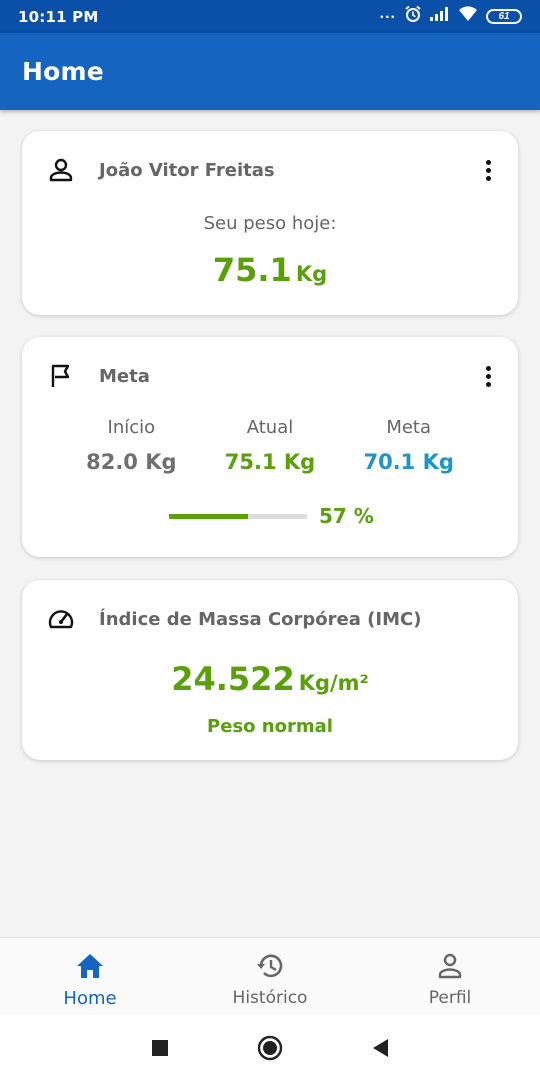 This screenshot has width=540, height=1080. Describe the element at coordinates (61, 376) in the screenshot. I see `flag-icon` at that location.